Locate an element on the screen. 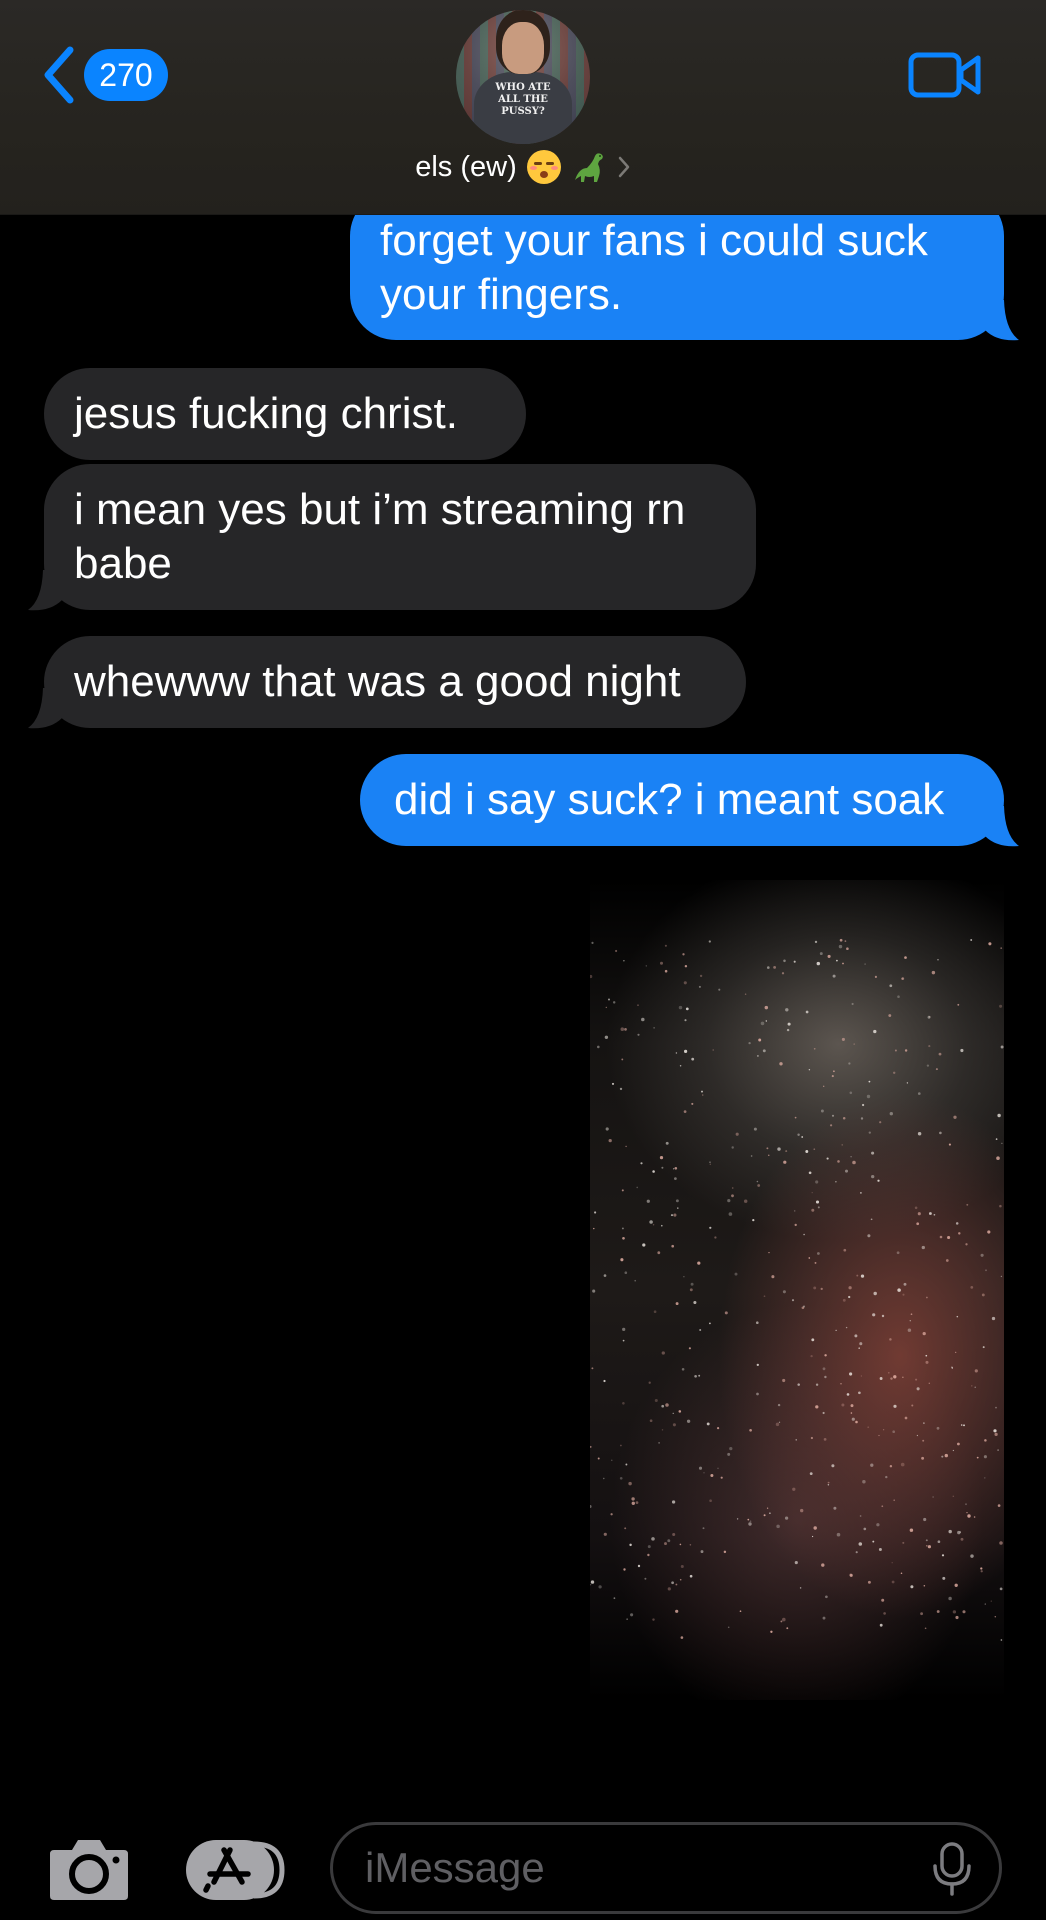  avatar-shirt-text: WHO ATE ALL THE PUSSY? is located at coordinates (523, 99).